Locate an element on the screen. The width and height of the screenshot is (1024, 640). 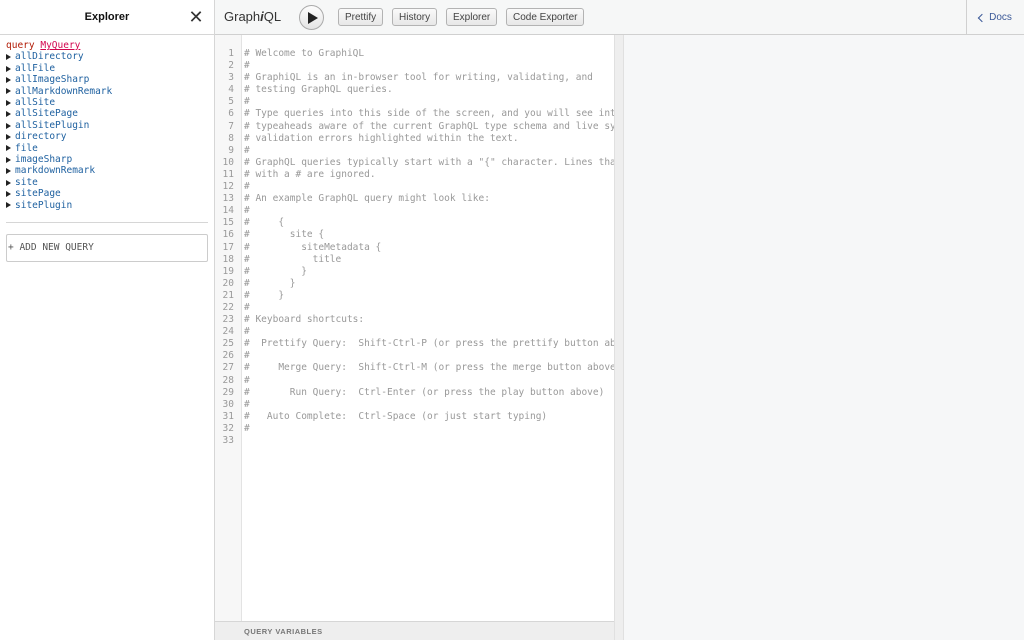
line-number: 6 is located at coordinates (231, 114).